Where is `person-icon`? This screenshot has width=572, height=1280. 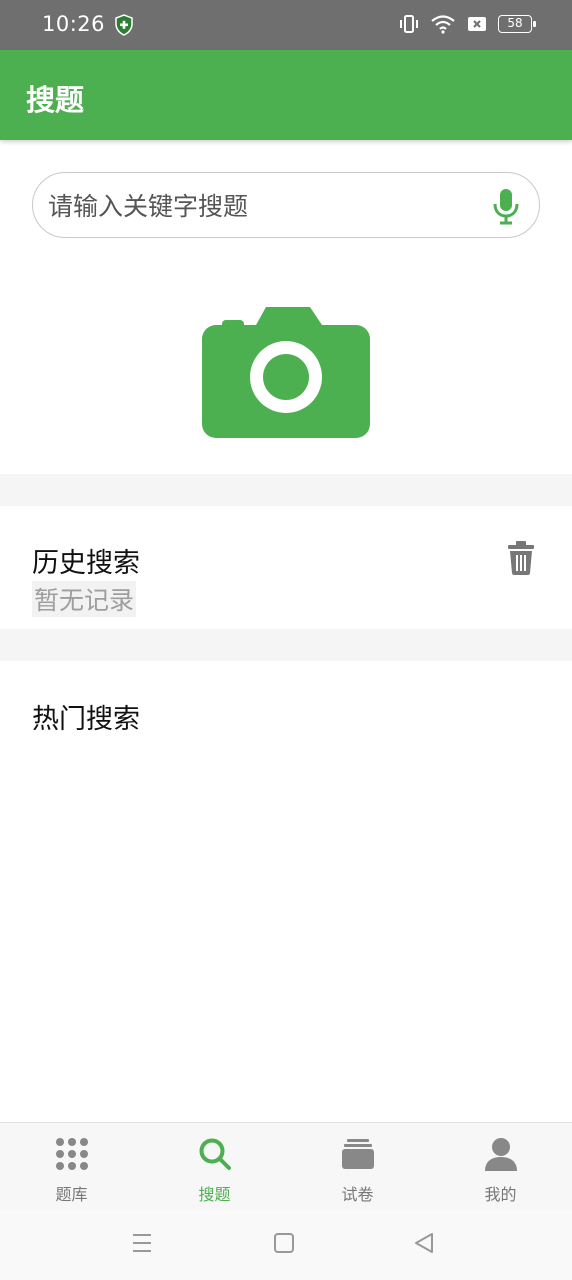 person-icon is located at coordinates (500, 1154).